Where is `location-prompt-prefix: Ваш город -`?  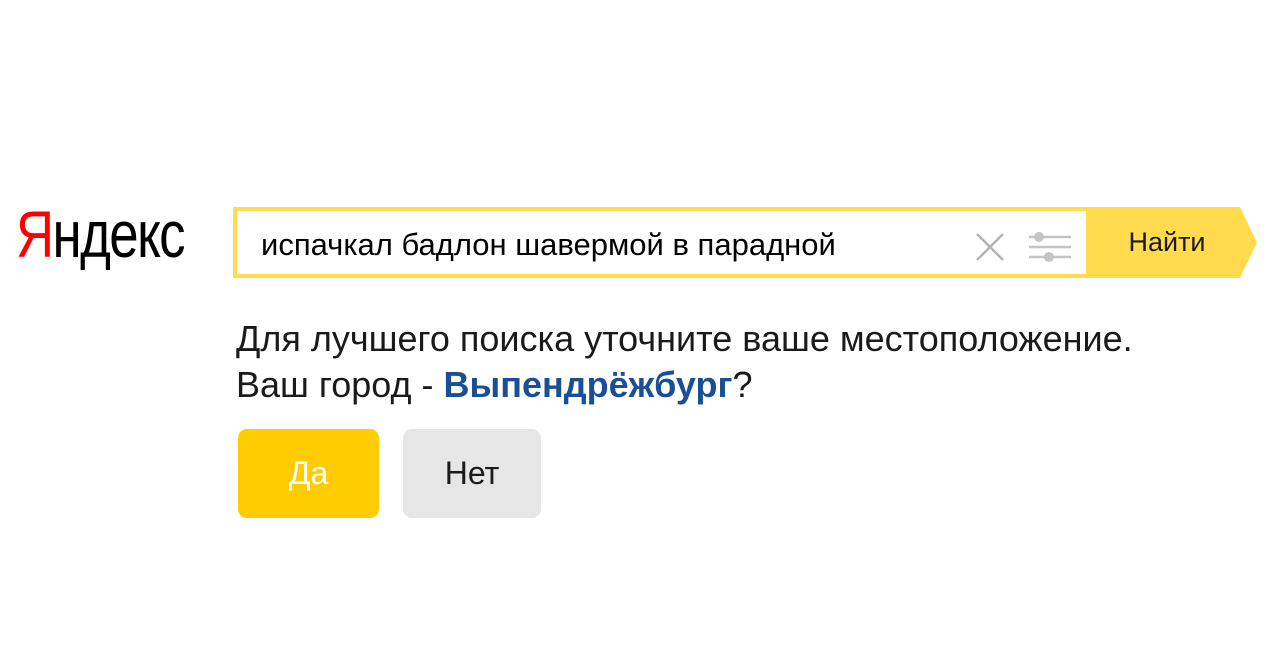
location-prompt-prefix: Ваш город - is located at coordinates (340, 384).